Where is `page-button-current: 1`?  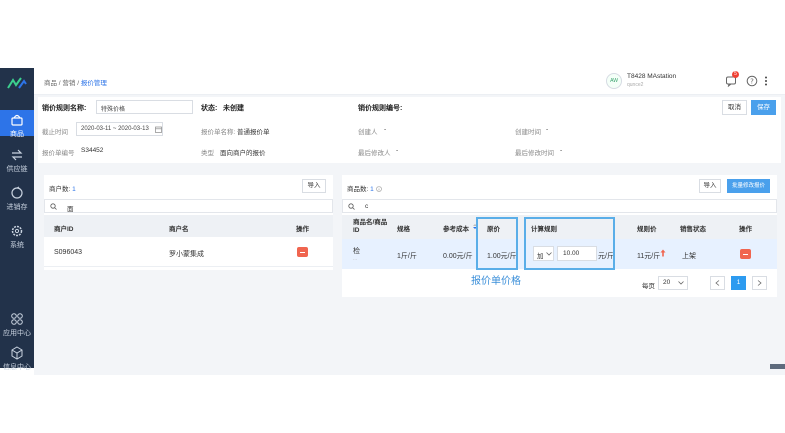 page-button-current: 1 is located at coordinates (738, 283).